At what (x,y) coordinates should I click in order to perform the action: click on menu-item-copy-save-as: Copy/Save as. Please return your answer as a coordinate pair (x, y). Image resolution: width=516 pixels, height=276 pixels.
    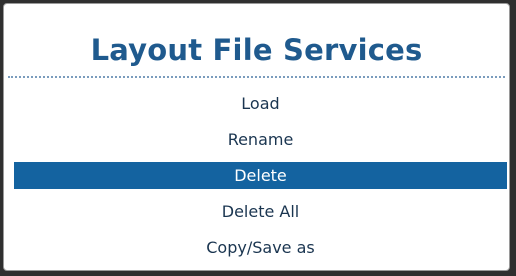
    Looking at the image, I should click on (260, 247).